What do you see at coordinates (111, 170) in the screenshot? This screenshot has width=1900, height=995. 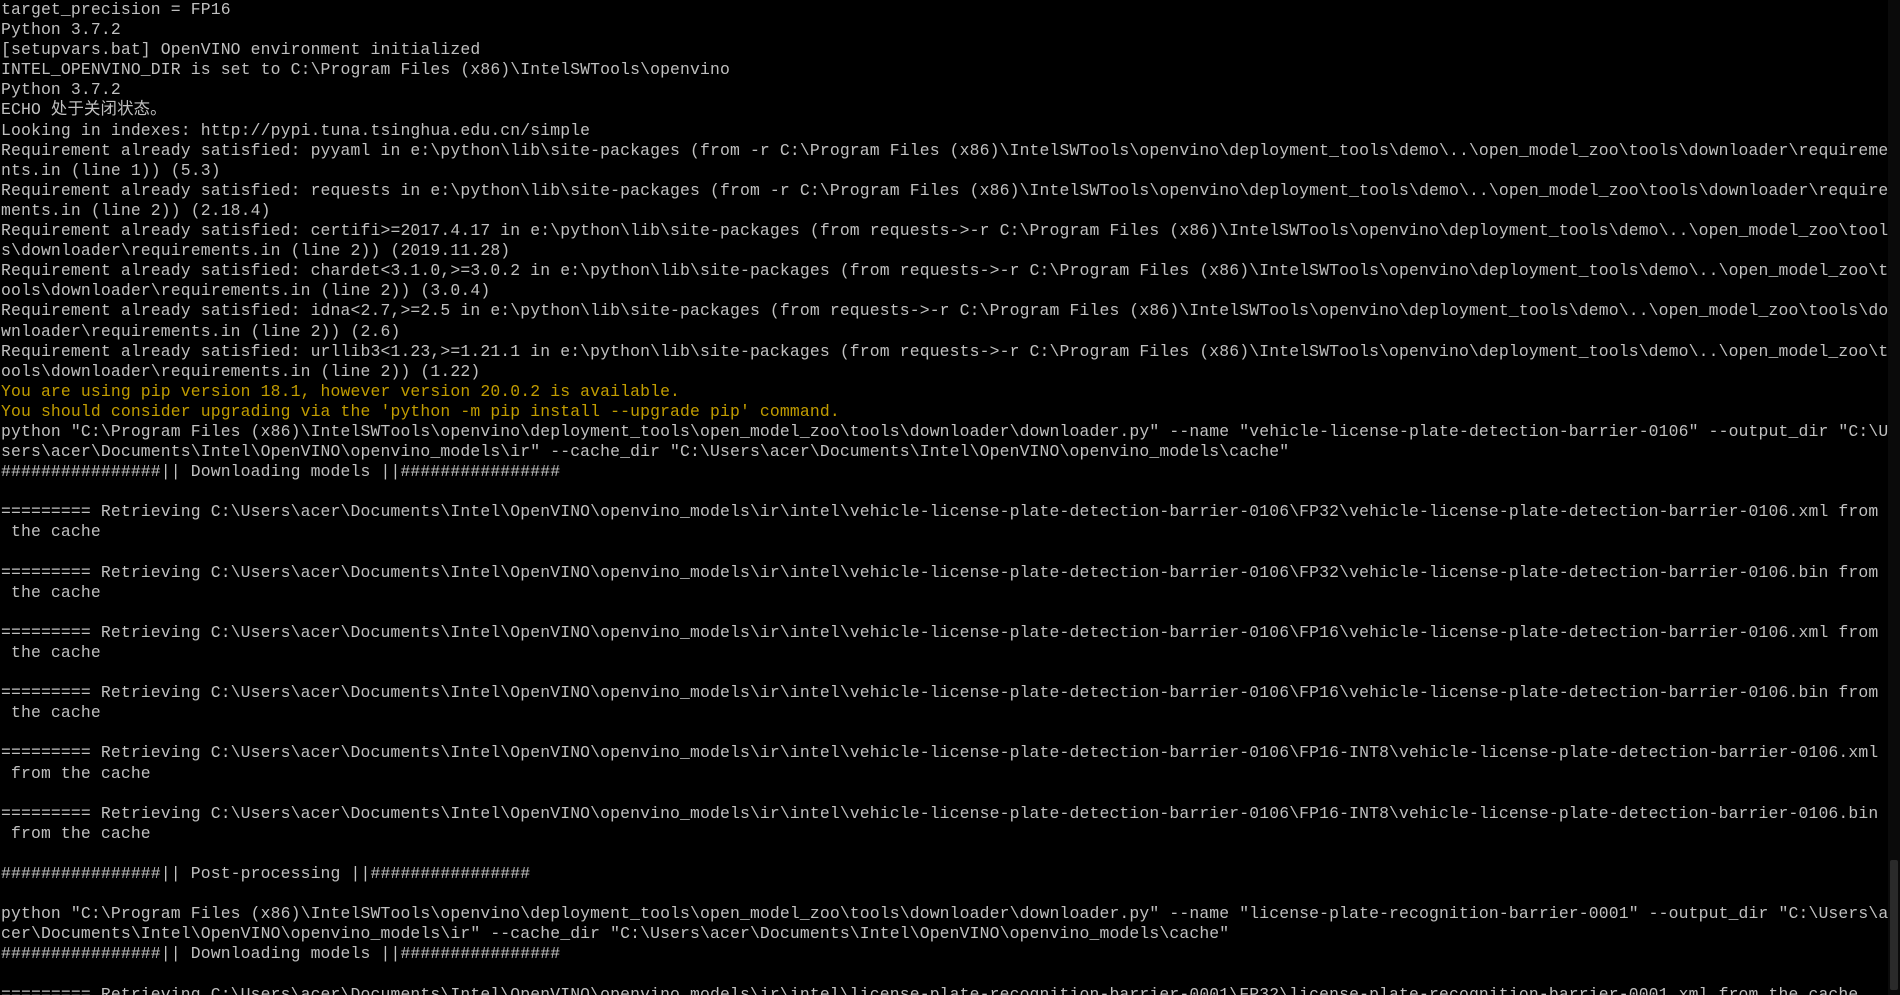 I see `console-line: nts.in (line 1)) (5.3)` at bounding box center [111, 170].